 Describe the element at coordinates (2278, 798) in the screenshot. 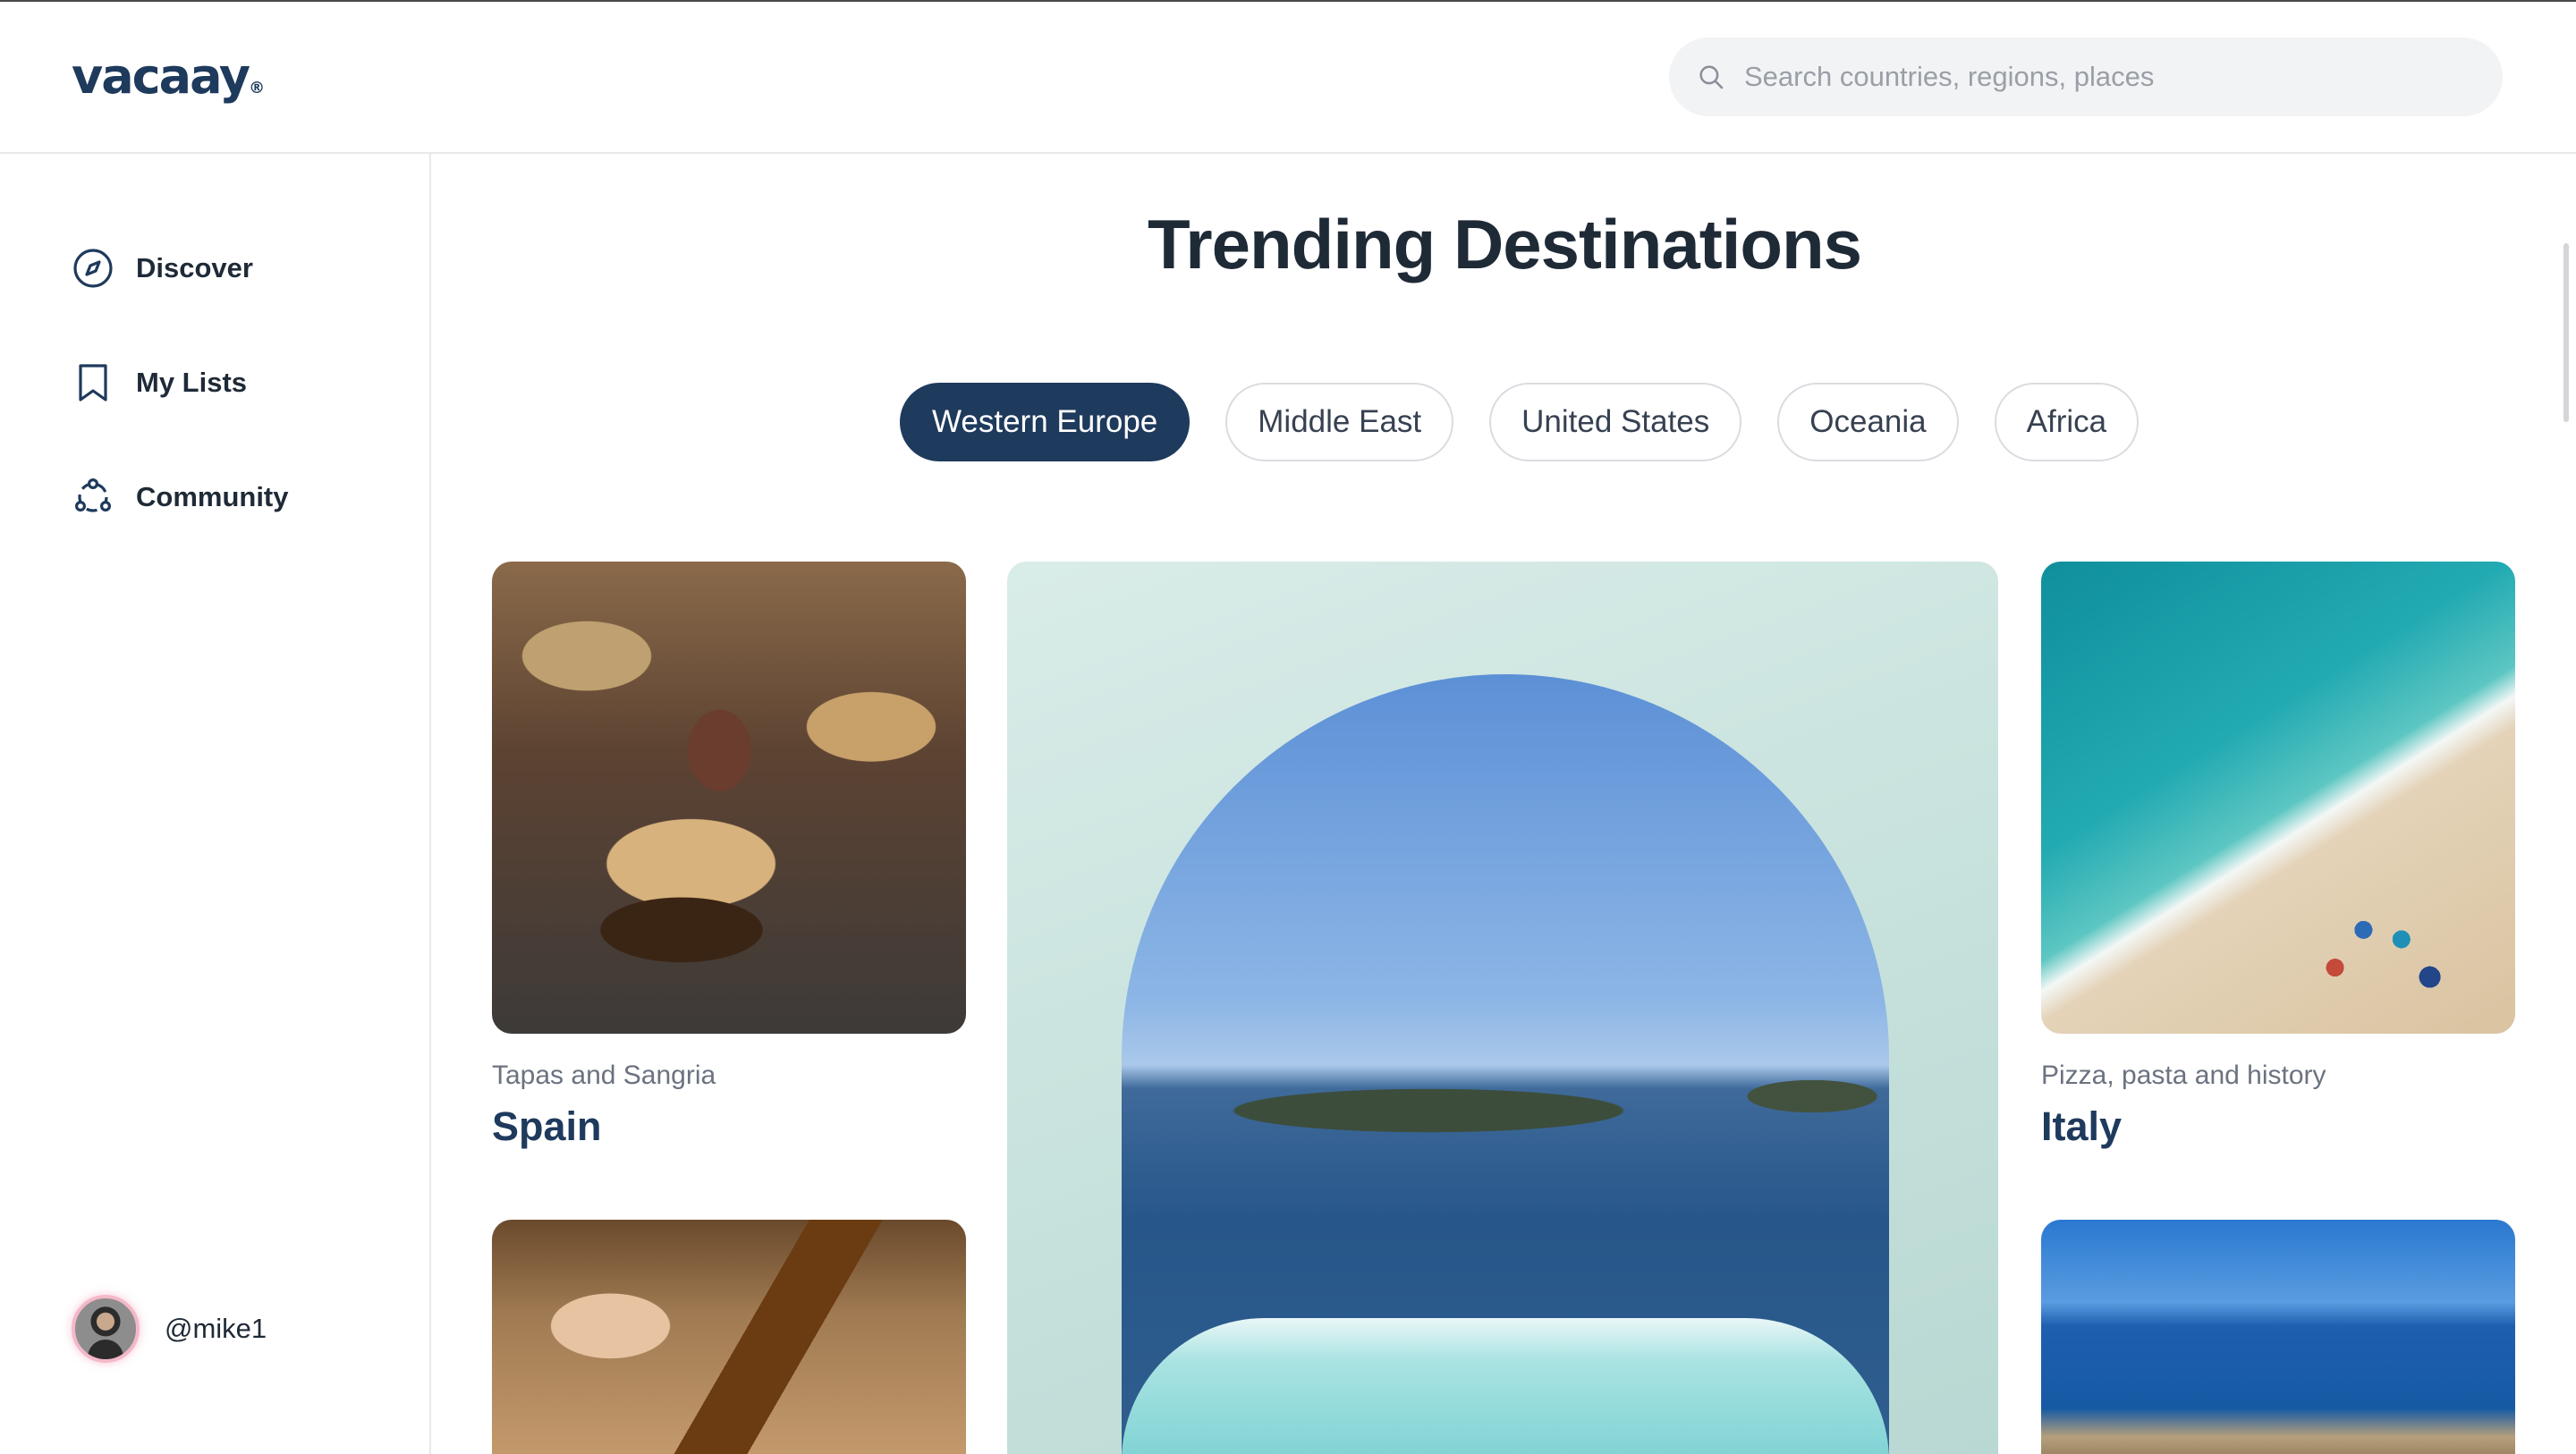

I see `destination-image-italy` at that location.